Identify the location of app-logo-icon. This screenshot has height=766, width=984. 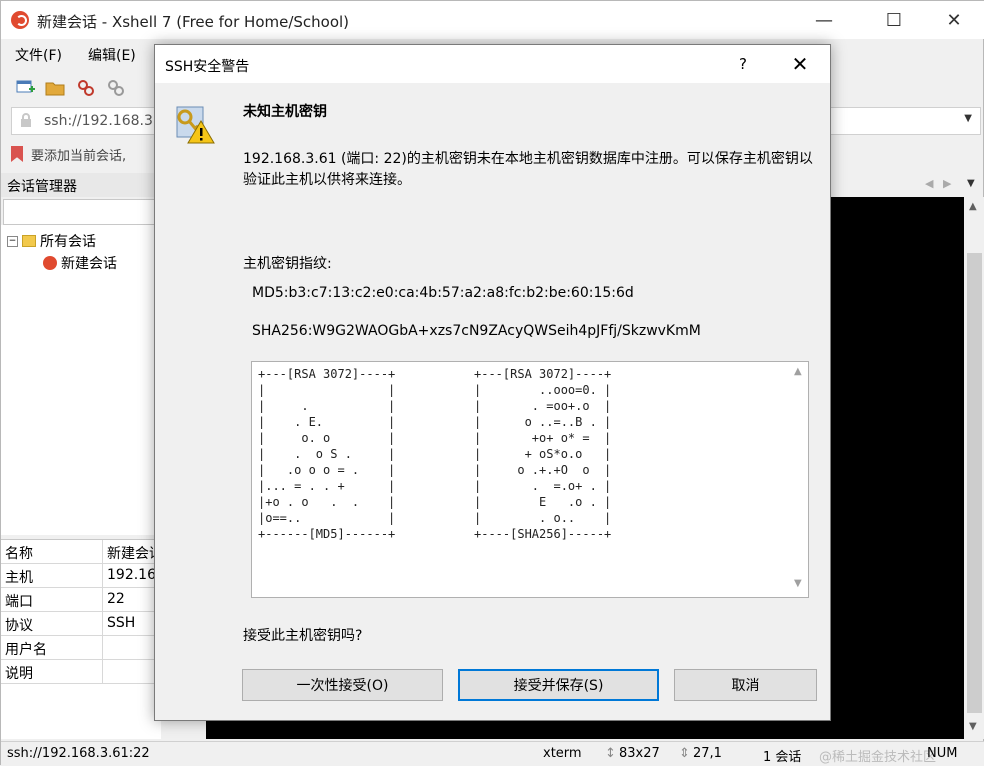
(20, 20).